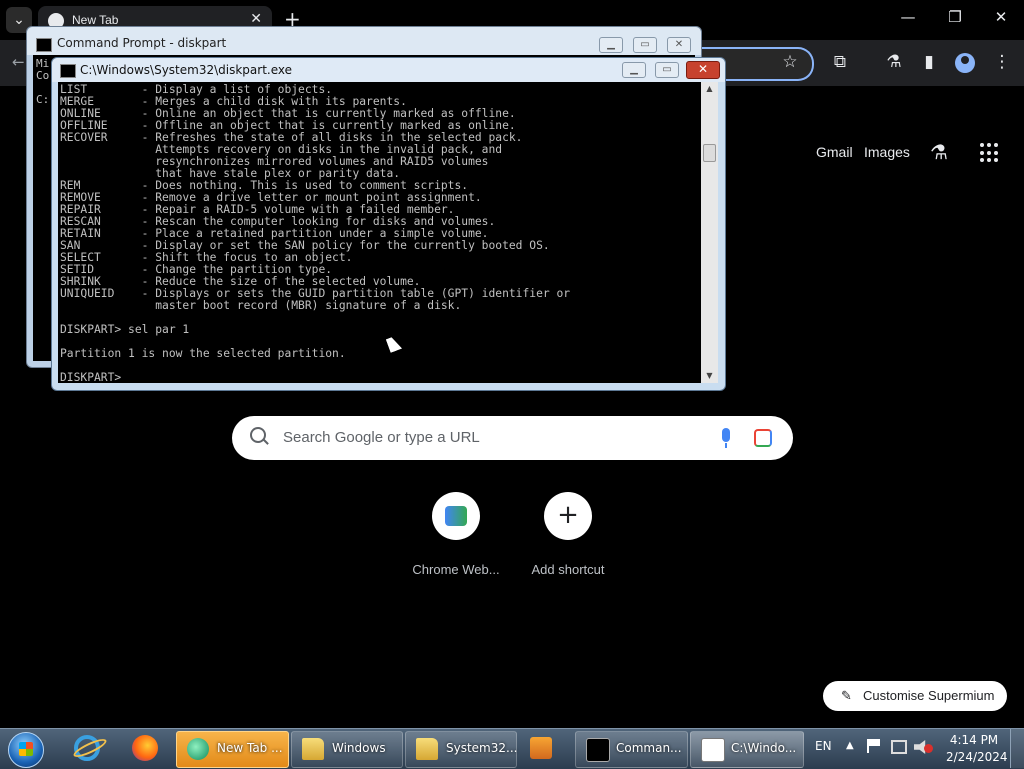 This screenshot has height=769, width=1024. I want to click on add-shortcut-button: + Add shortcut, so click(568, 534).